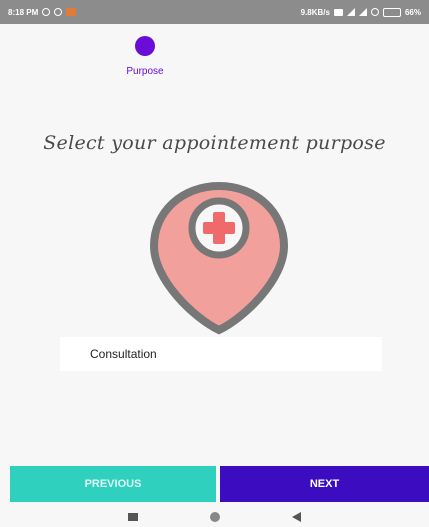  I want to click on purpose-field: Consultation, so click(221, 354).